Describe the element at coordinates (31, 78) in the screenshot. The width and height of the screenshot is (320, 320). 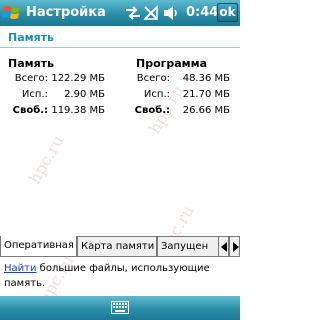
I see `memory-total-label: Всего:` at that location.